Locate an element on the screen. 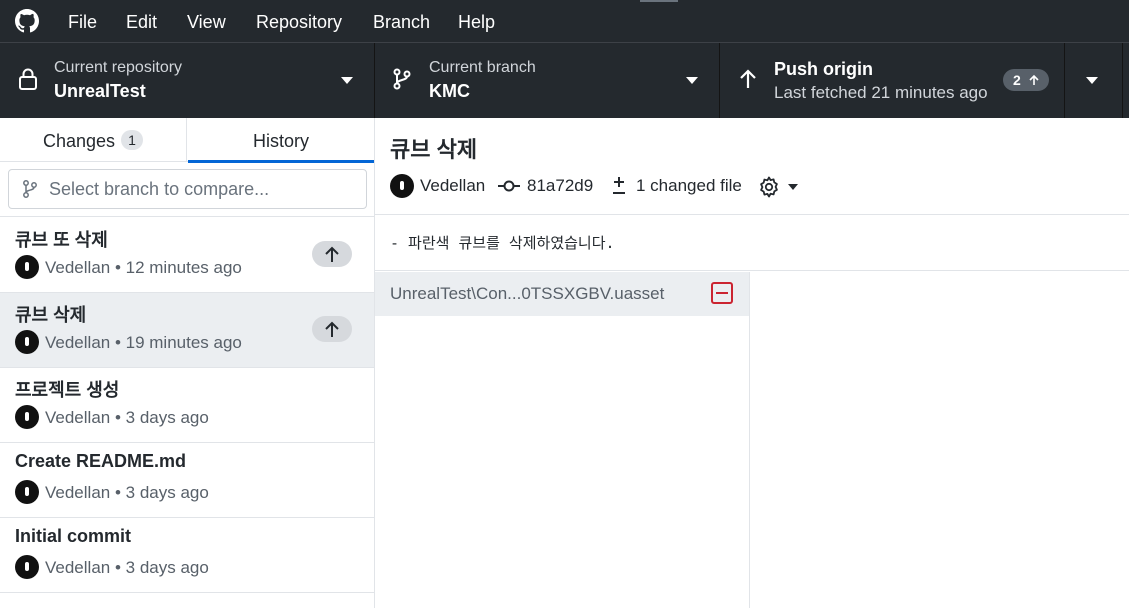  window-drag-indicator is located at coordinates (659, 1).